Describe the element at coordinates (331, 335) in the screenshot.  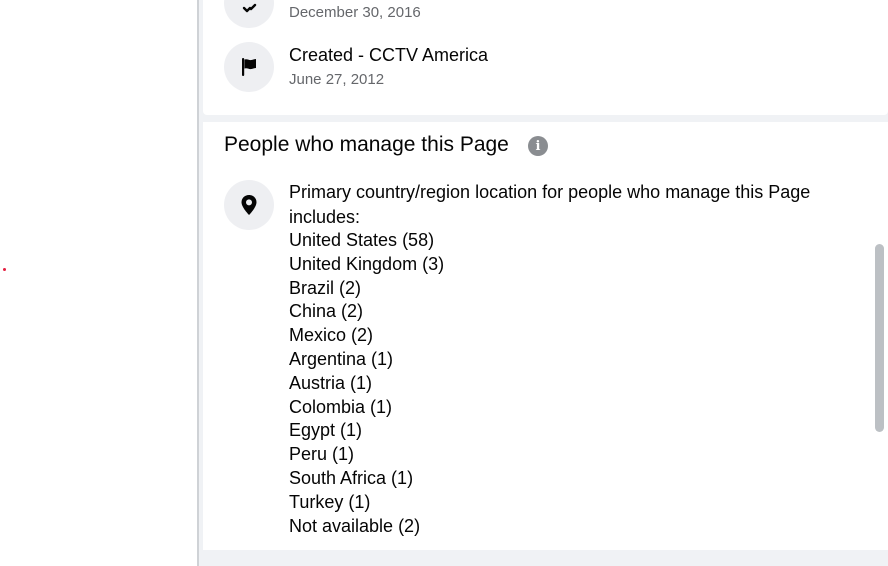
I see `location-item: Mexico (2)` at that location.